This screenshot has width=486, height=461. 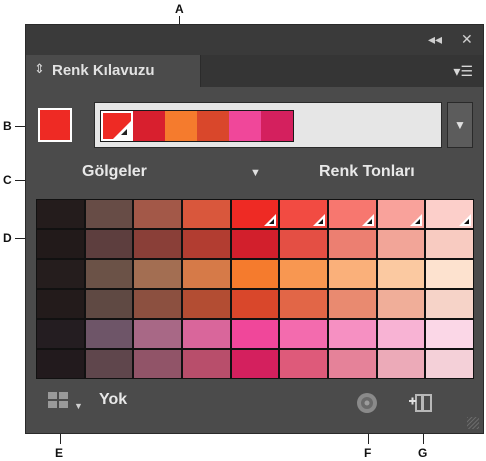 I want to click on harmony-rules-dropdown: ▼, so click(x=460, y=125).